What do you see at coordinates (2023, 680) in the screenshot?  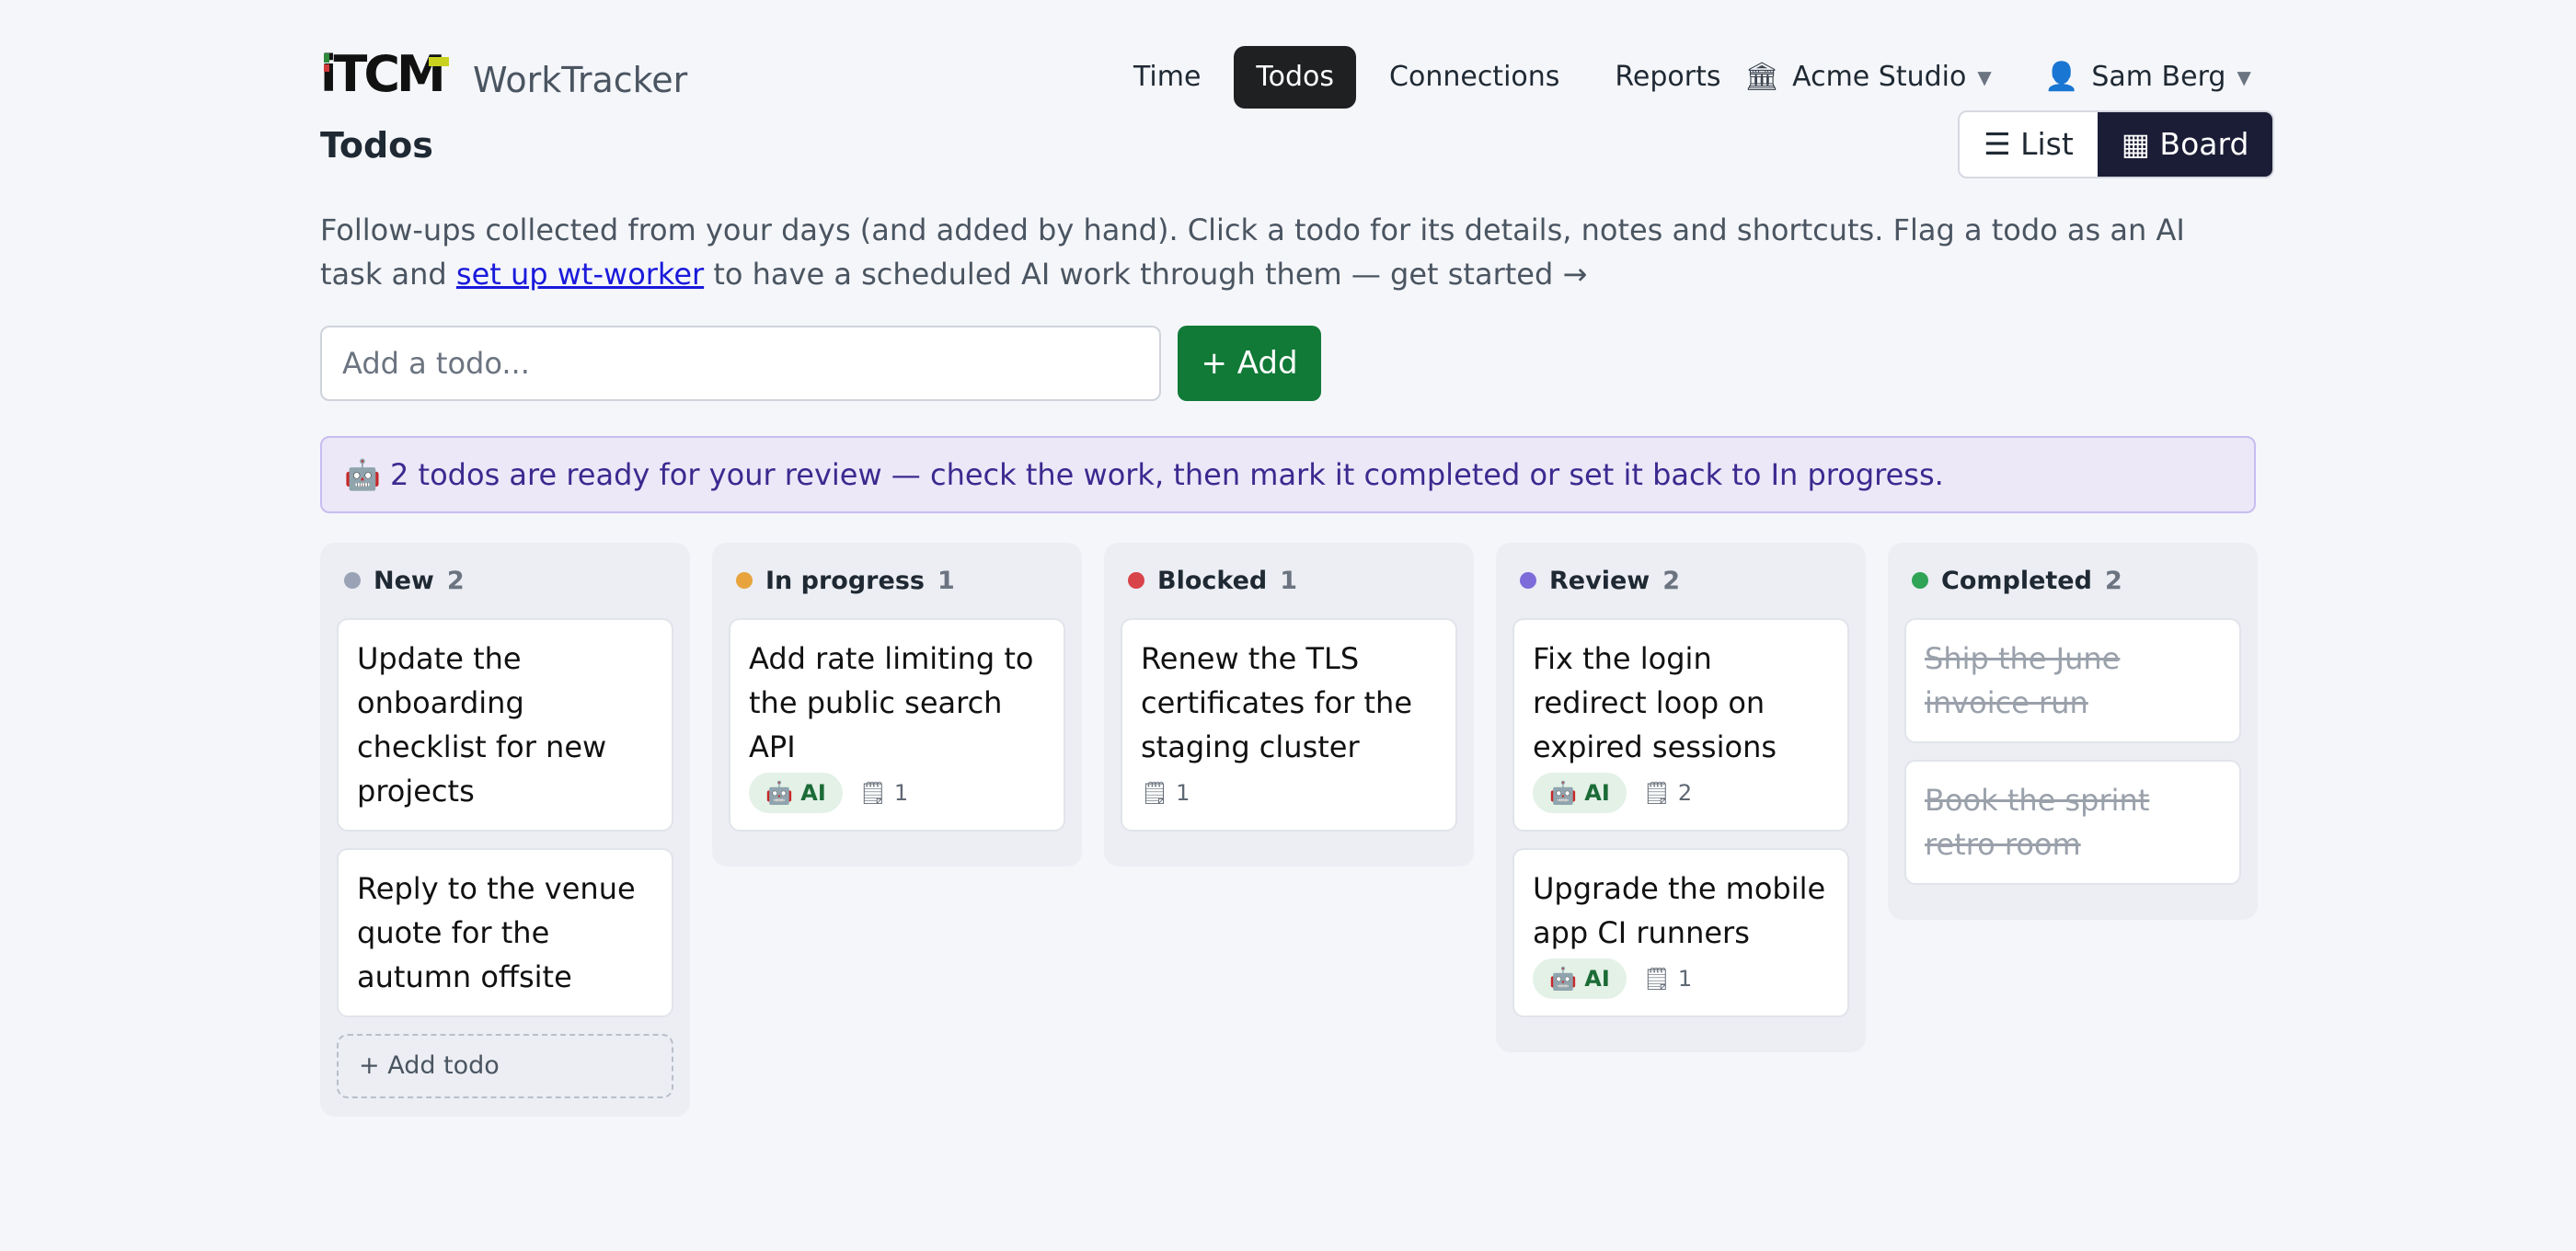 I see `todo-title: Ship the June invoice run` at bounding box center [2023, 680].